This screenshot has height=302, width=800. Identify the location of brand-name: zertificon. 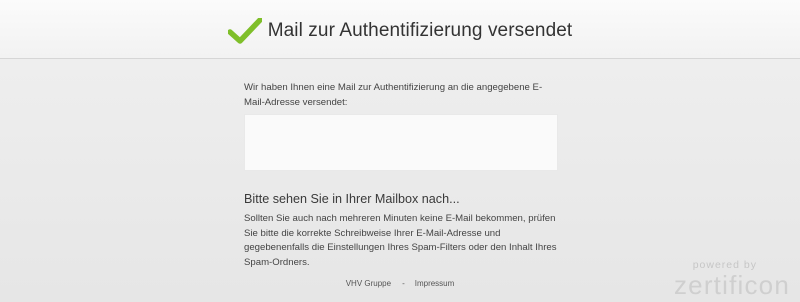
(731, 285).